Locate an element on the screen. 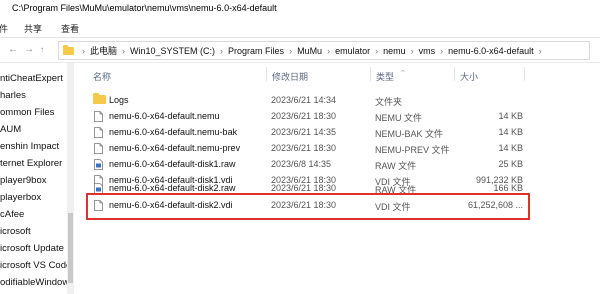 The height and width of the screenshot is (294, 600). breadcrumb-vms: vms is located at coordinates (427, 51).